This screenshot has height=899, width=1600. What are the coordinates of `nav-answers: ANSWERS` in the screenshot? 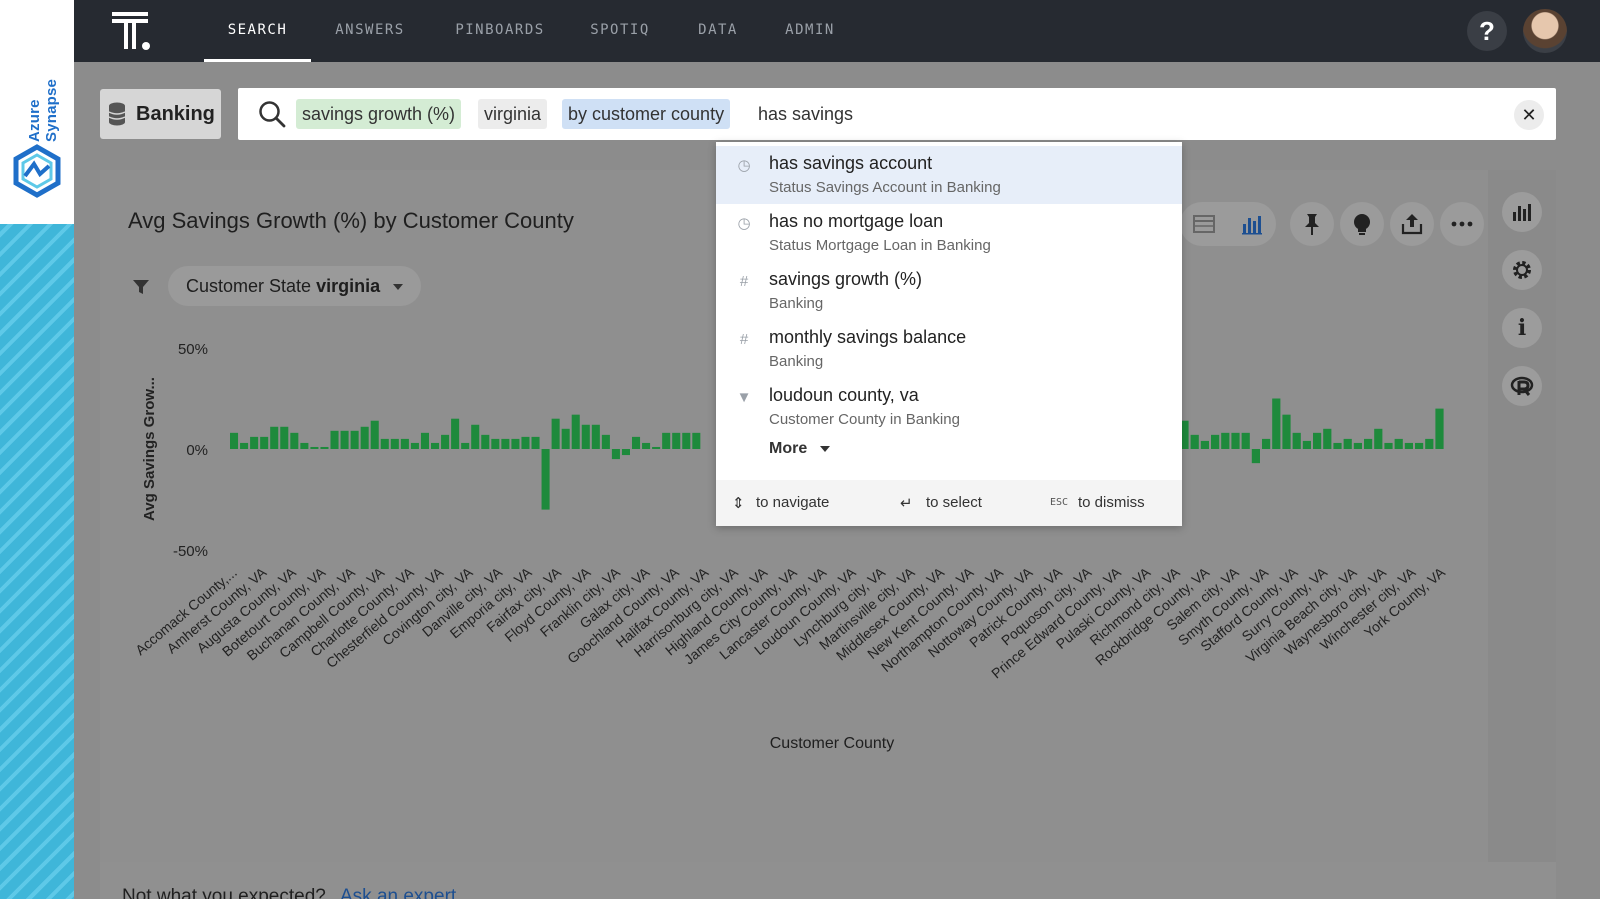 It's located at (370, 31).